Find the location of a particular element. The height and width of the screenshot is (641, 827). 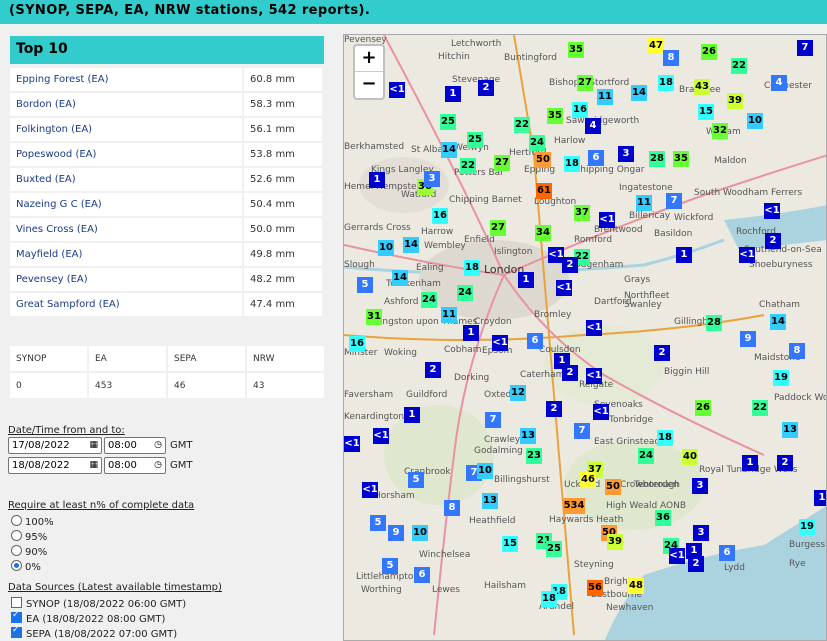

station-name: Mayfield (EA) is located at coordinates (126, 254).